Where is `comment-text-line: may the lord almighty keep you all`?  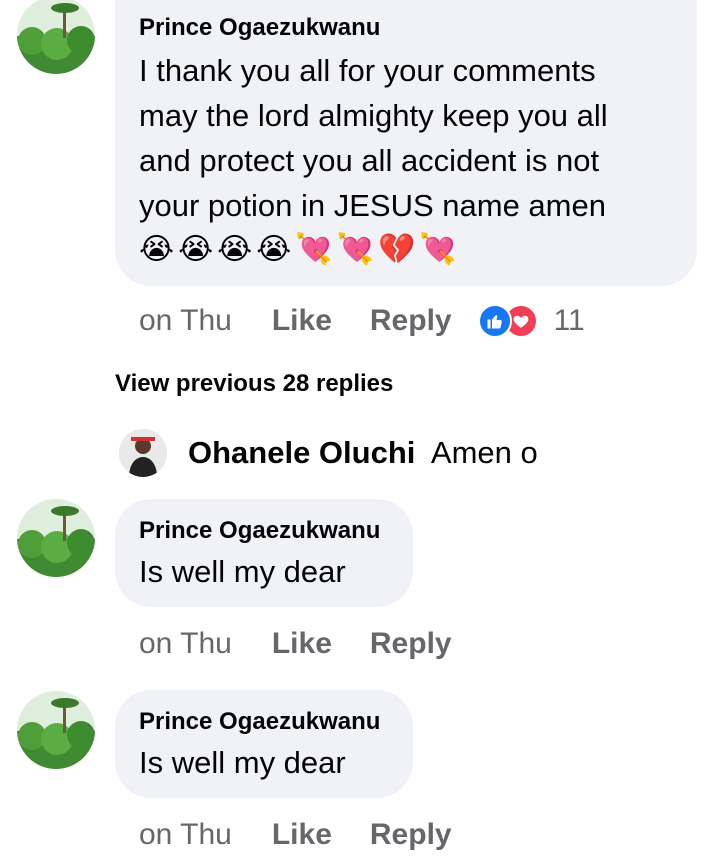
comment-text-line: may the lord almighty keep you all is located at coordinates (373, 115).